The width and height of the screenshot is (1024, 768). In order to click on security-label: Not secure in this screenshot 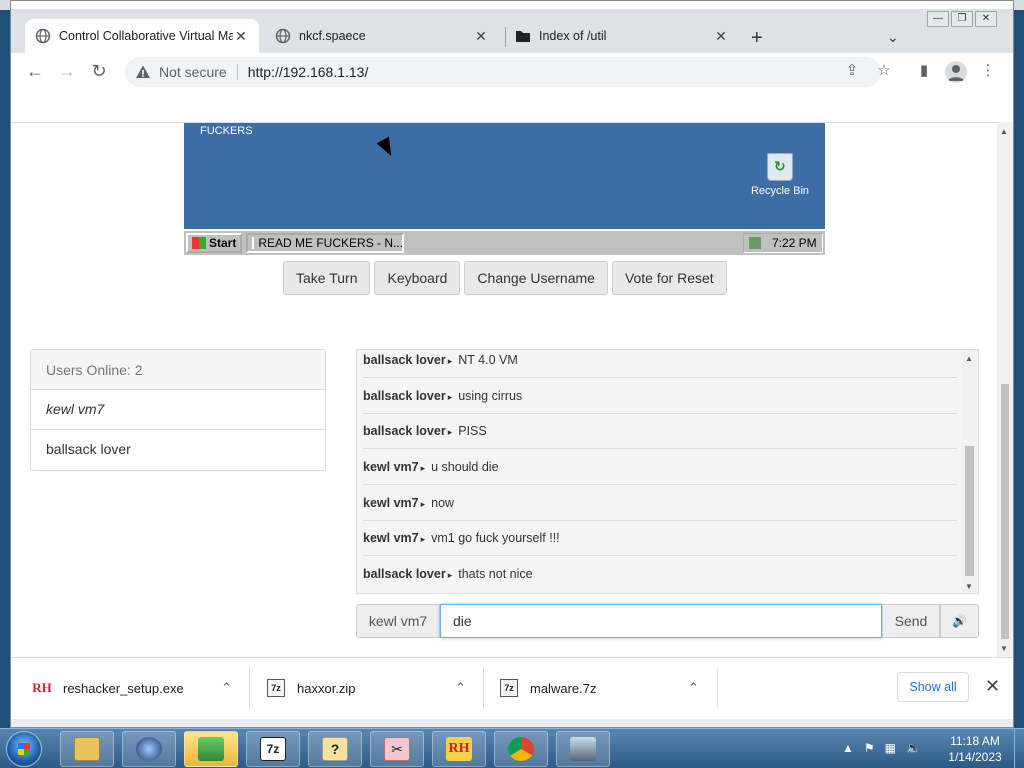, I will do `click(193, 72)`.